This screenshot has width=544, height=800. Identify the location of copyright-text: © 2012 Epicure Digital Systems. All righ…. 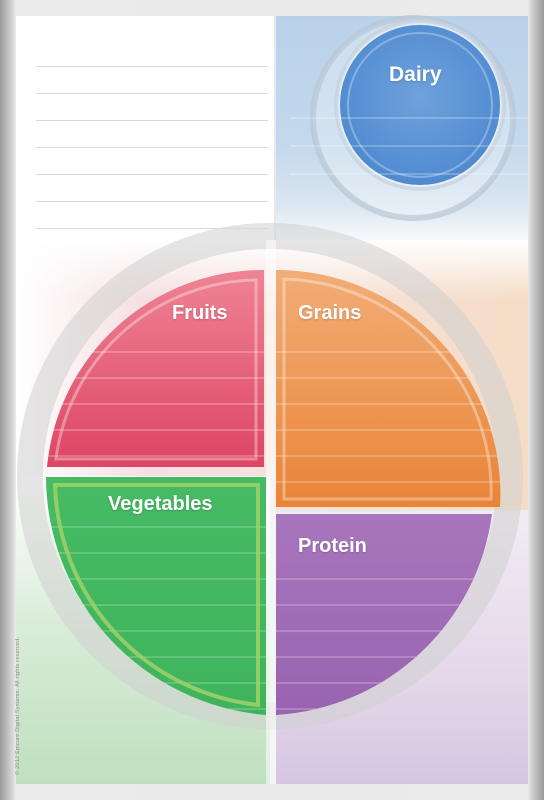
(18, 705).